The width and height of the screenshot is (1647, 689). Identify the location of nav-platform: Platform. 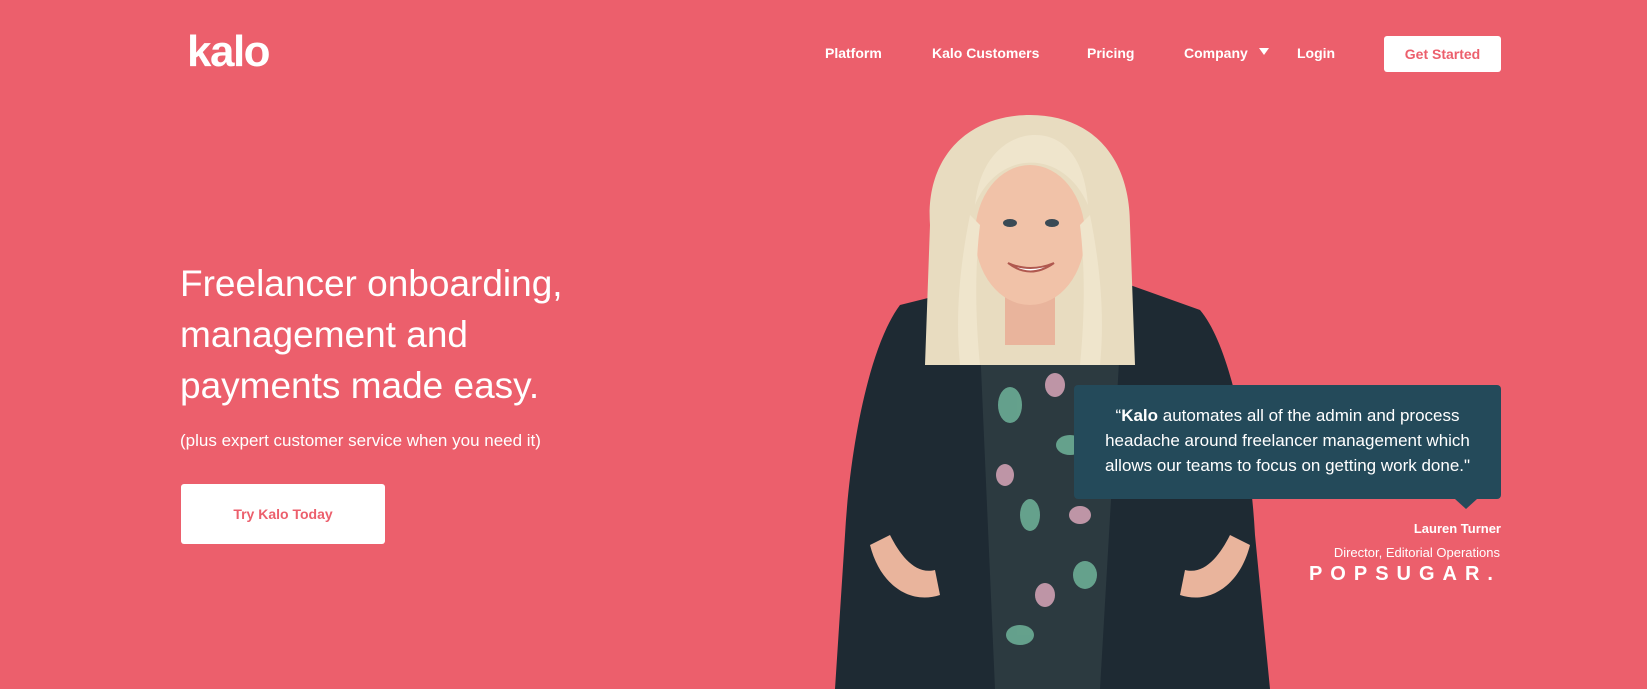
(853, 53).